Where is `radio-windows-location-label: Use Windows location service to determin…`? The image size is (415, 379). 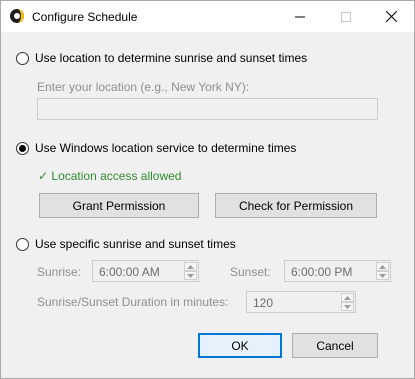
radio-windows-location-label: Use Windows location service to determin… is located at coordinates (166, 148).